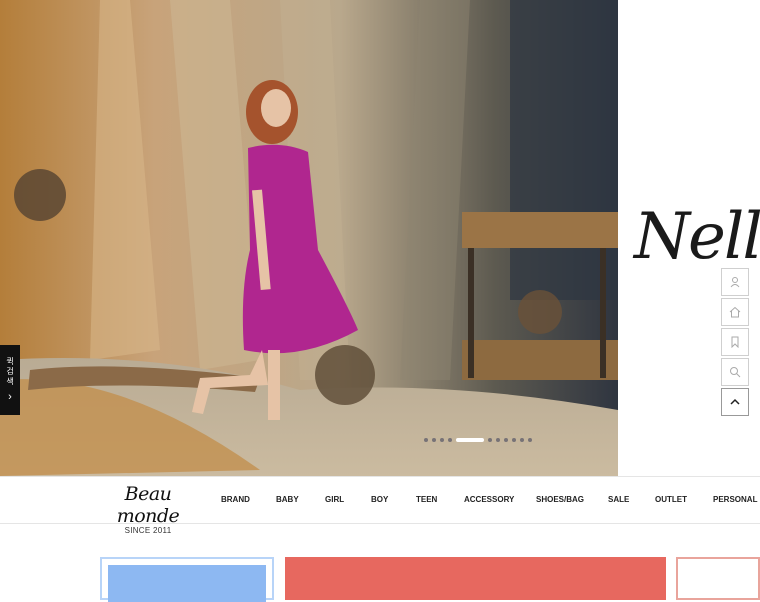 The width and height of the screenshot is (760, 602). I want to click on promo-card-1-fill, so click(187, 583).